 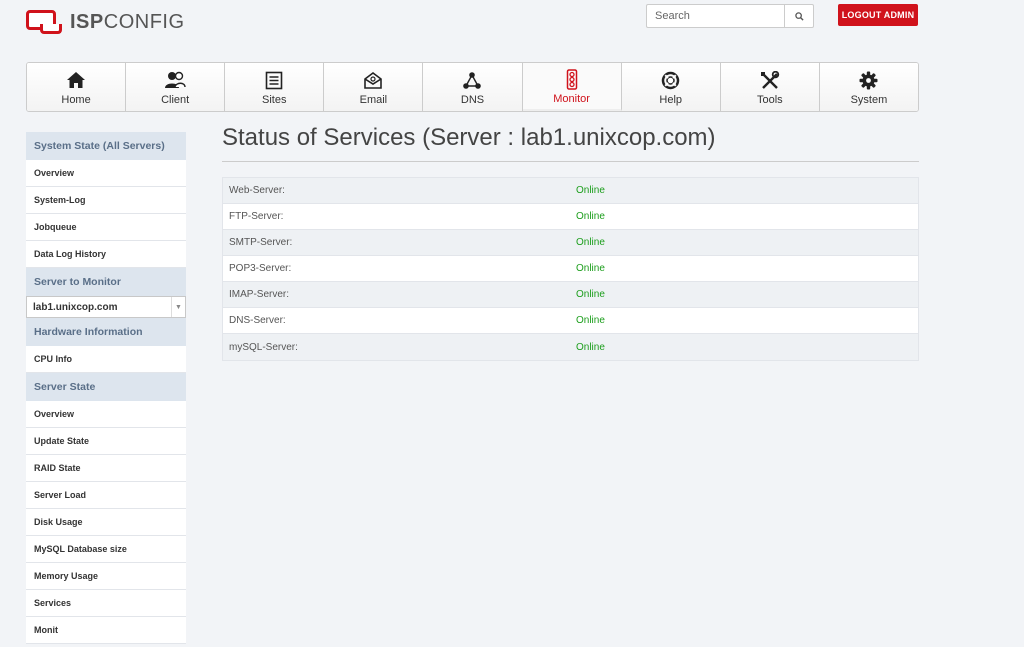 What do you see at coordinates (868, 80) in the screenshot?
I see `gear-icon` at bounding box center [868, 80].